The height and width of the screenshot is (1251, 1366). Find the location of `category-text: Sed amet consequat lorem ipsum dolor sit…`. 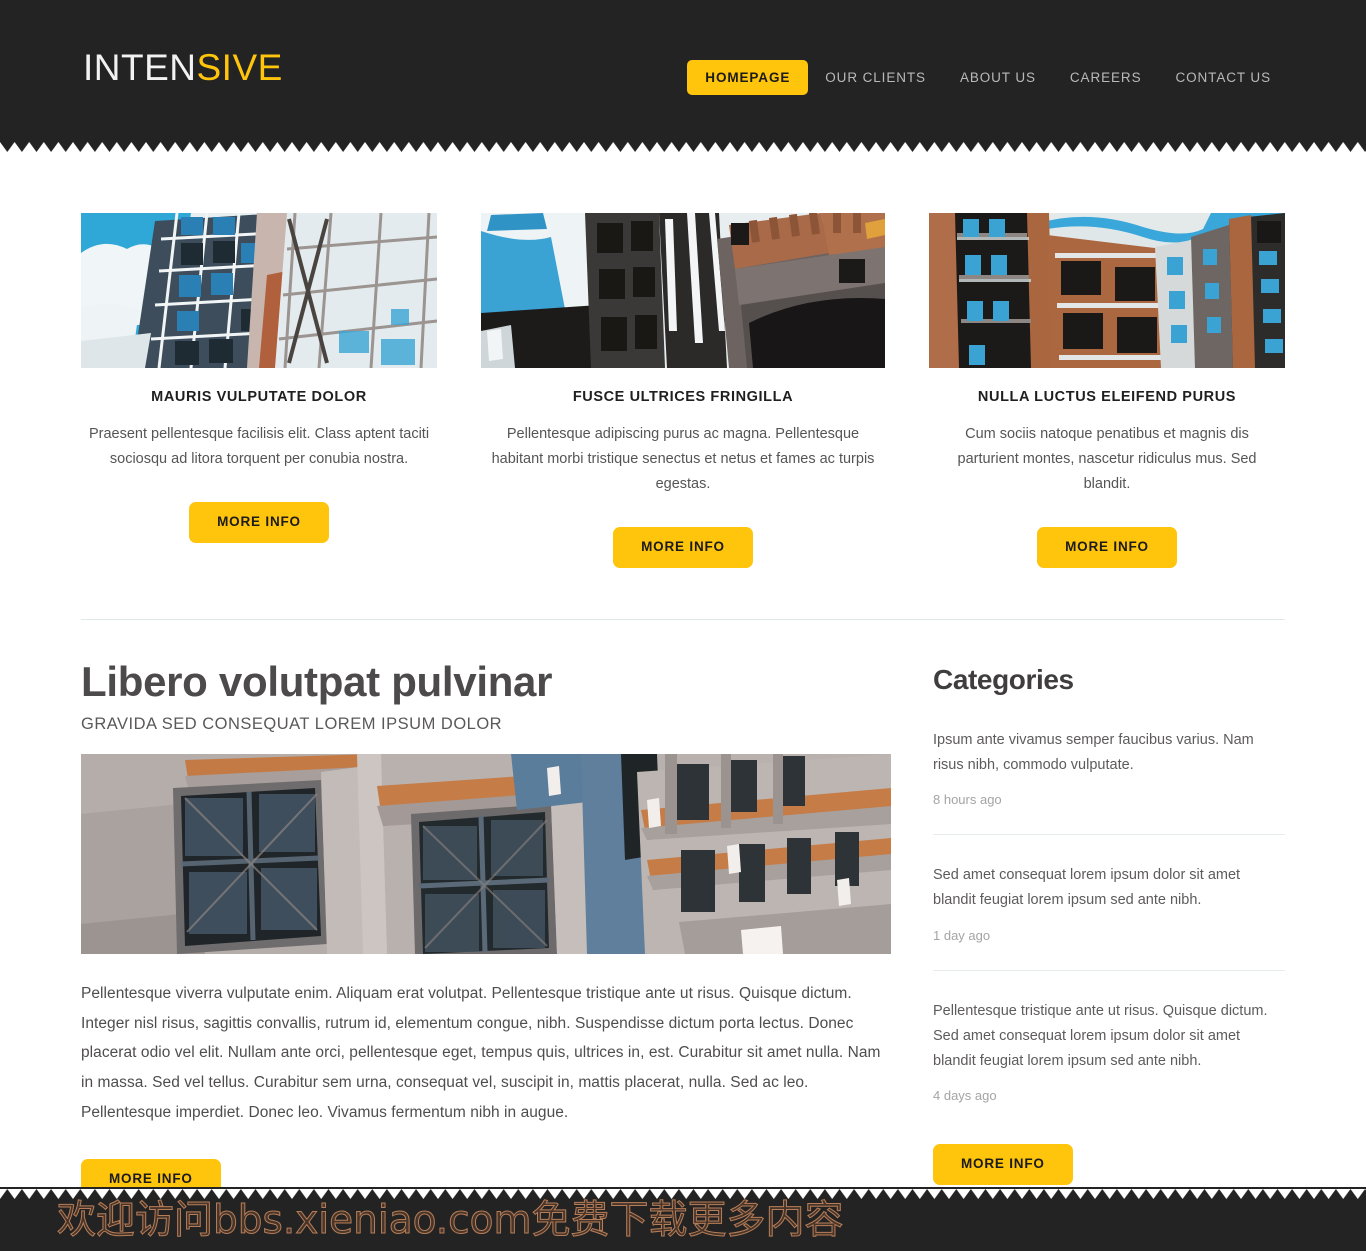

category-text: Sed amet consequat lorem ipsum dolor sit… is located at coordinates (1087, 888).